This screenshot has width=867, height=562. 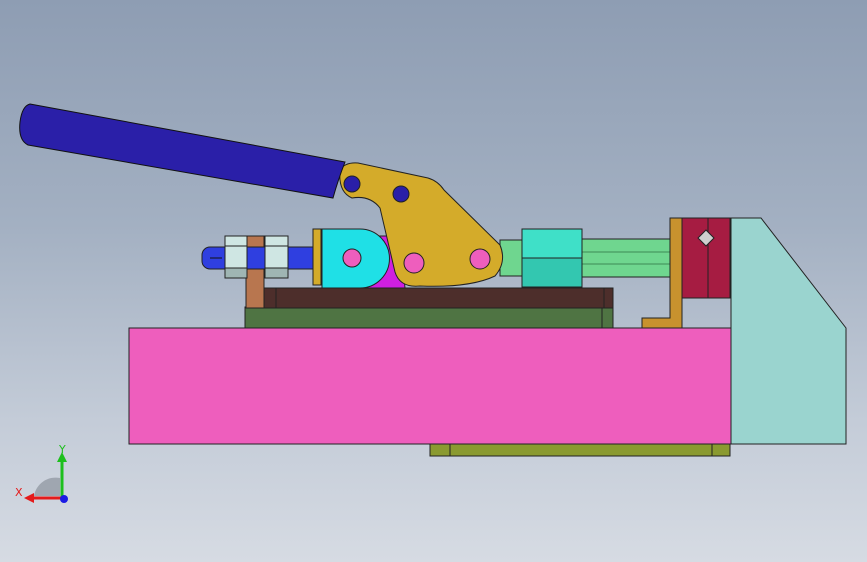 What do you see at coordinates (41, 473) in the screenshot?
I see `axis-triad: Y X` at bounding box center [41, 473].